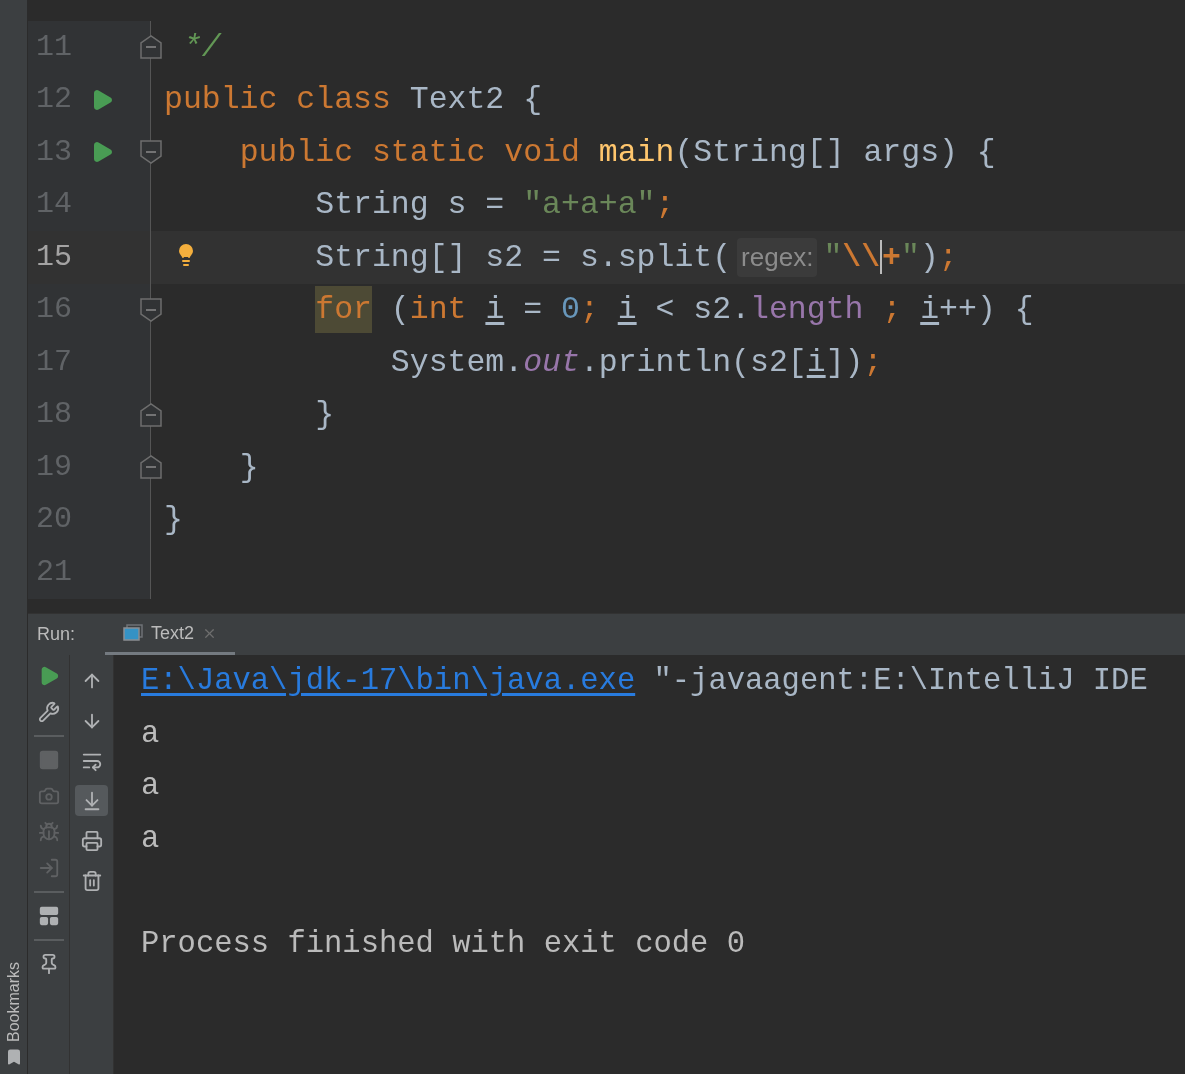 This screenshot has width=1185, height=1074. Describe the element at coordinates (570, 310) in the screenshot. I see `code-token: 0` at that location.